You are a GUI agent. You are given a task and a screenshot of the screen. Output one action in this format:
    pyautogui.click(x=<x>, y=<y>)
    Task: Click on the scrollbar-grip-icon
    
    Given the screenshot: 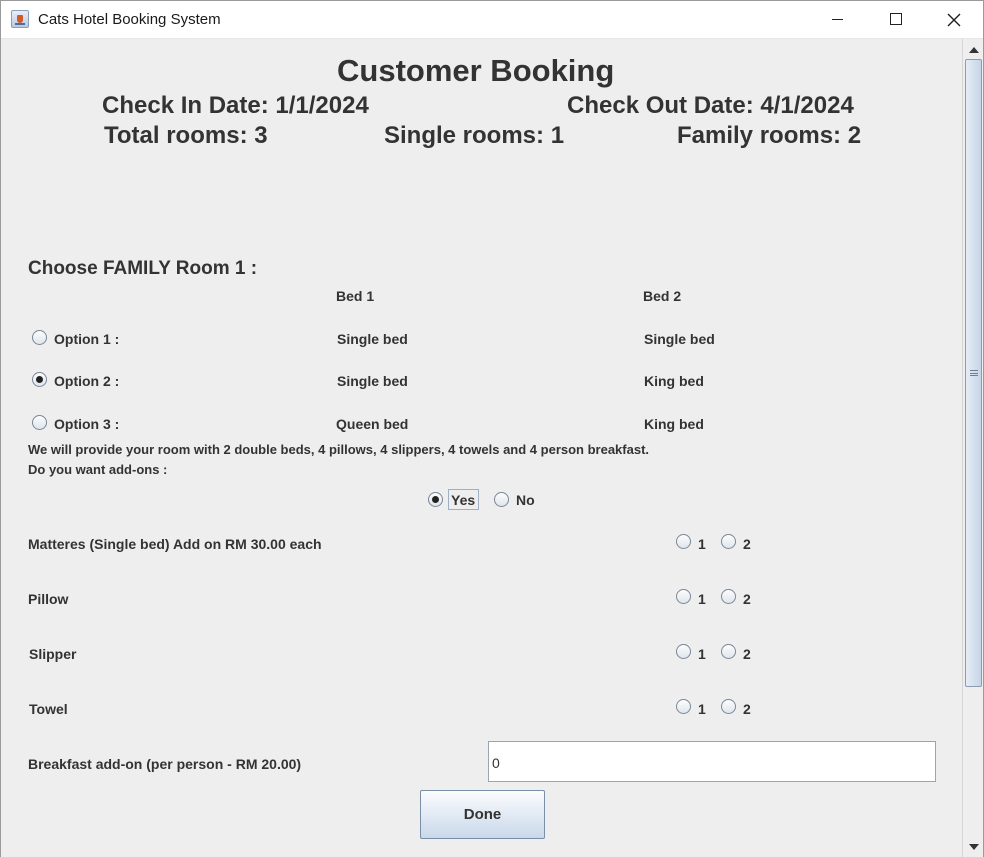 What is the action you would take?
    pyautogui.click(x=974, y=373)
    